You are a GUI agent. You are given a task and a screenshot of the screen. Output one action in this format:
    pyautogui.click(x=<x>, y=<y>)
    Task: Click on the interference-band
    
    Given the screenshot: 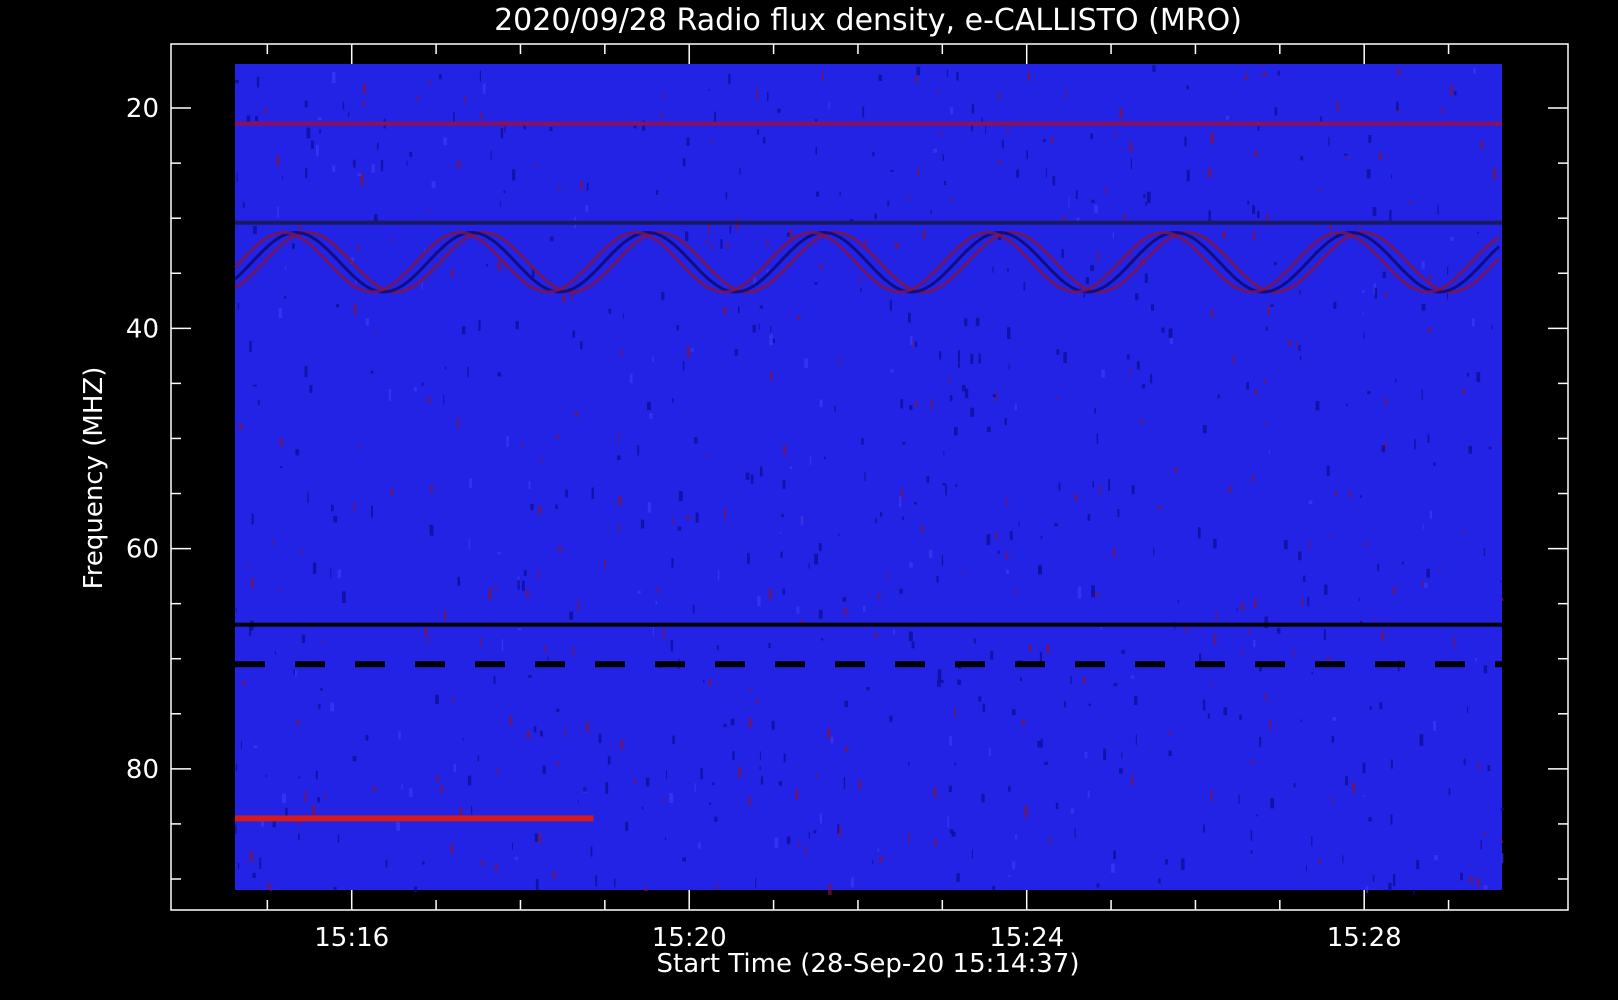 What is the action you would take?
    pyautogui.click(x=868, y=624)
    